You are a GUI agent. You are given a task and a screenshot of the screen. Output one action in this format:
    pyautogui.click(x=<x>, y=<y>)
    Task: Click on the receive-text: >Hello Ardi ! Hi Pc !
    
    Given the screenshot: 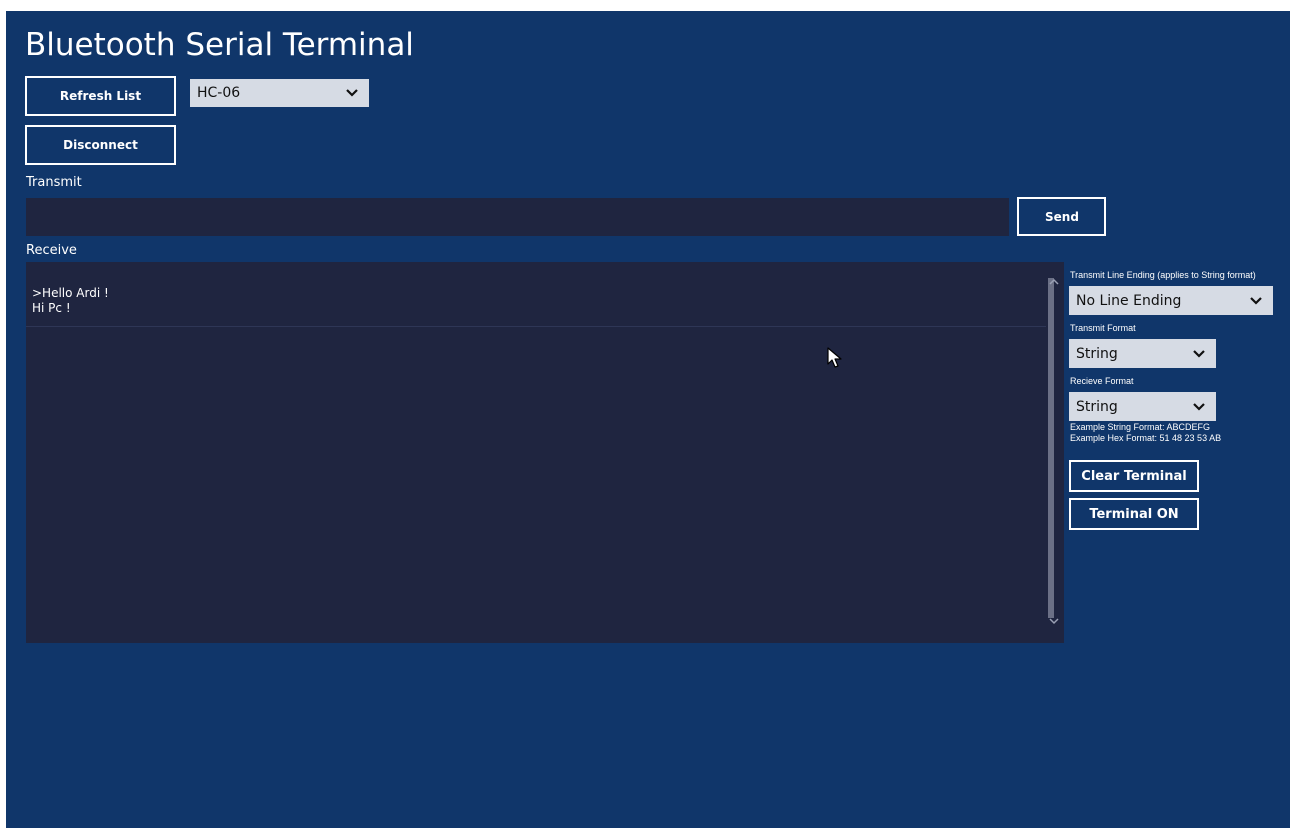 What is the action you would take?
    pyautogui.click(x=70, y=300)
    